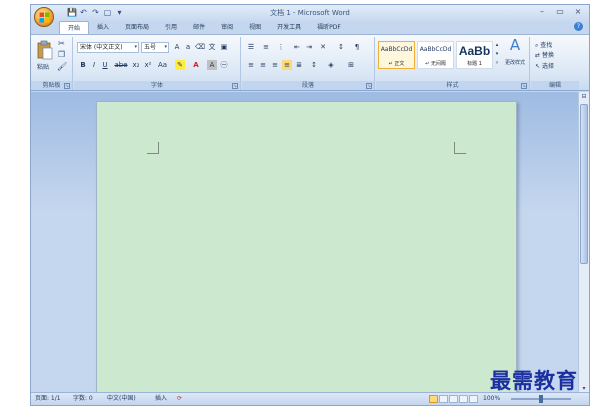 The image size is (613, 407). Describe the element at coordinates (263, 65) in the screenshot. I see `align-center-icon: ≡` at that location.